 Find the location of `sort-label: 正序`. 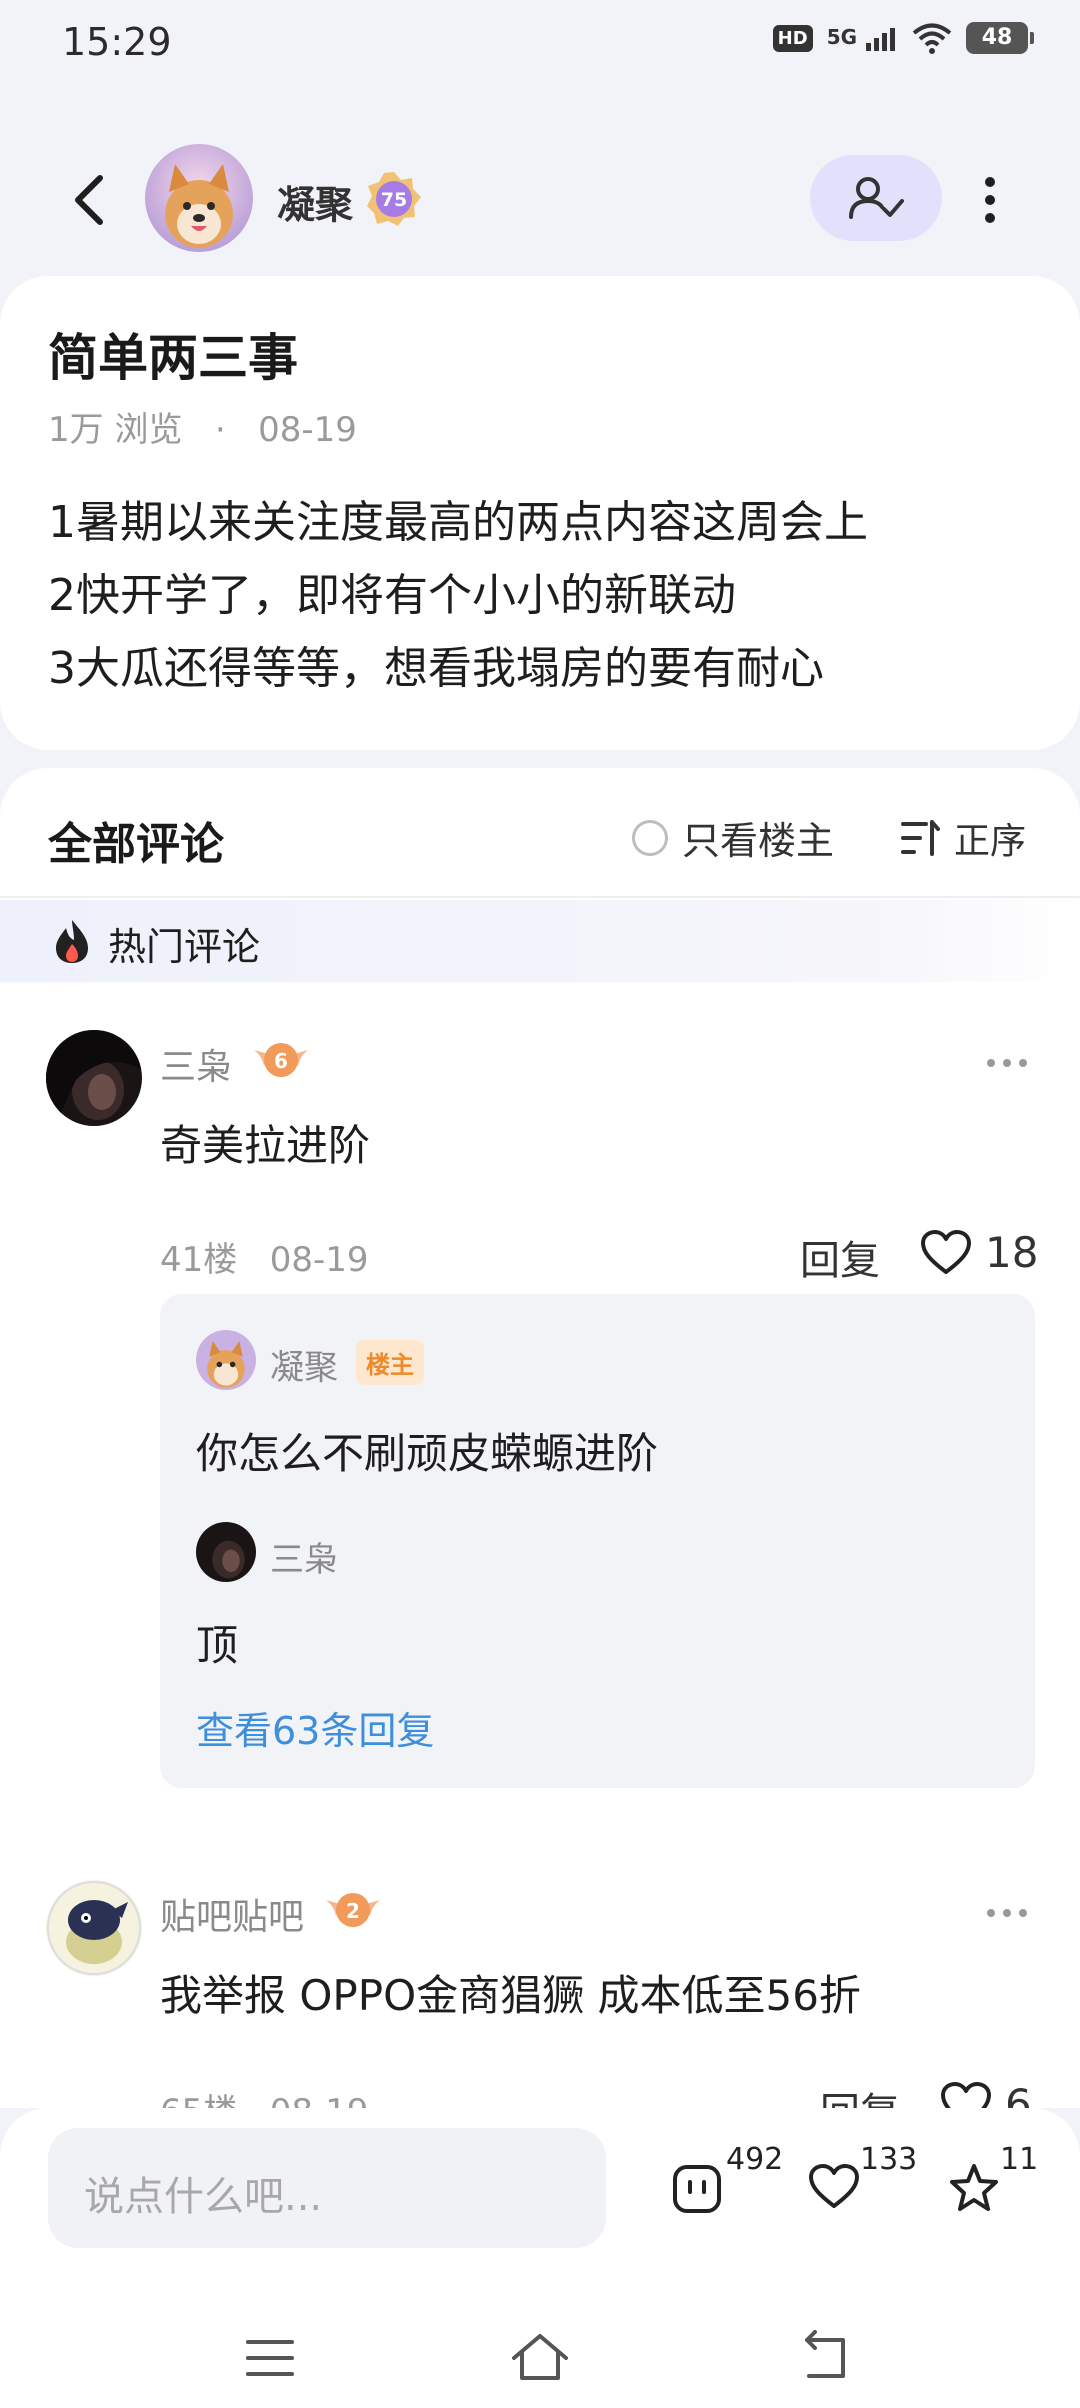

sort-label: 正序 is located at coordinates (990, 841).